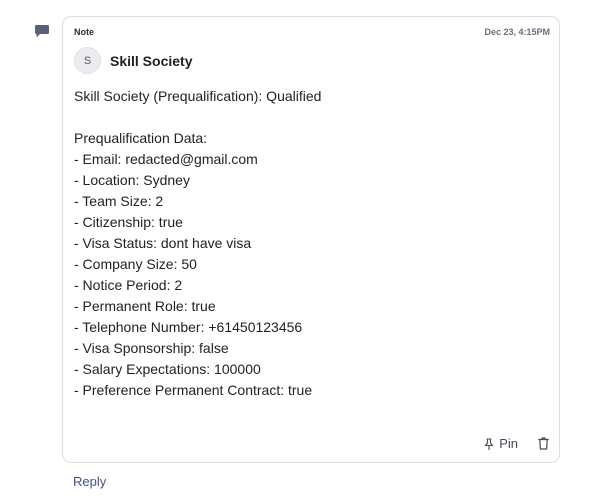 The height and width of the screenshot is (497, 598). Describe the element at coordinates (141, 138) in the screenshot. I see `section-title: Prequalification Data:` at that location.